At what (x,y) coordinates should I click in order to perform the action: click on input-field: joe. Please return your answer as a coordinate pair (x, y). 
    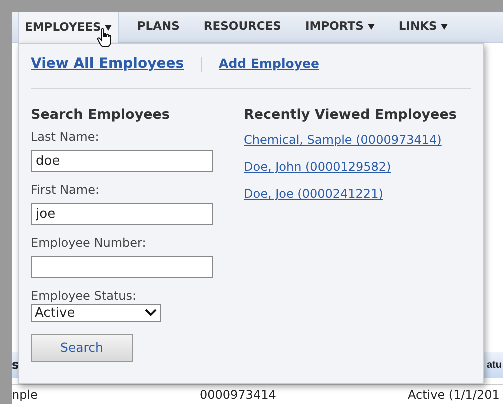
    Looking at the image, I should click on (122, 214).